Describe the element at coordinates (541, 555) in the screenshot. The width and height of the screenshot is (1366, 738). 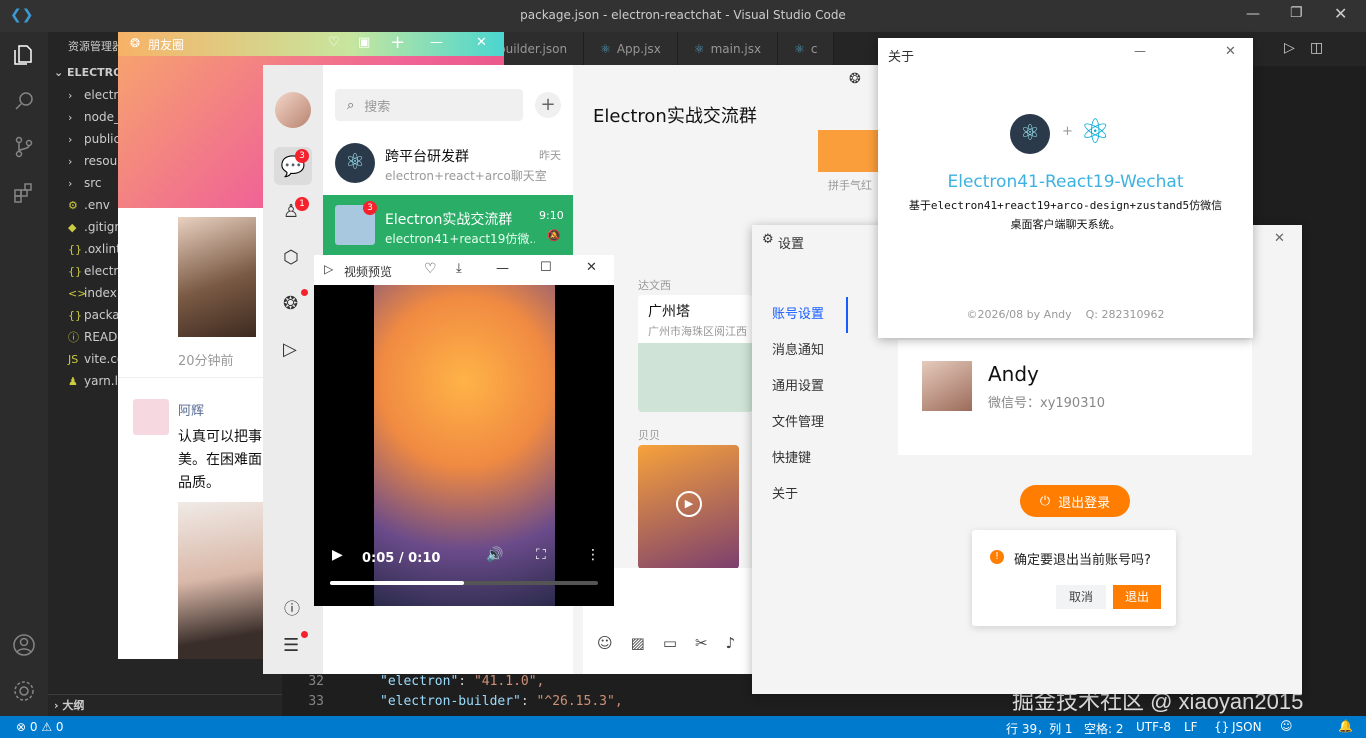
I see `fullscreen-icon: ⛶` at that location.